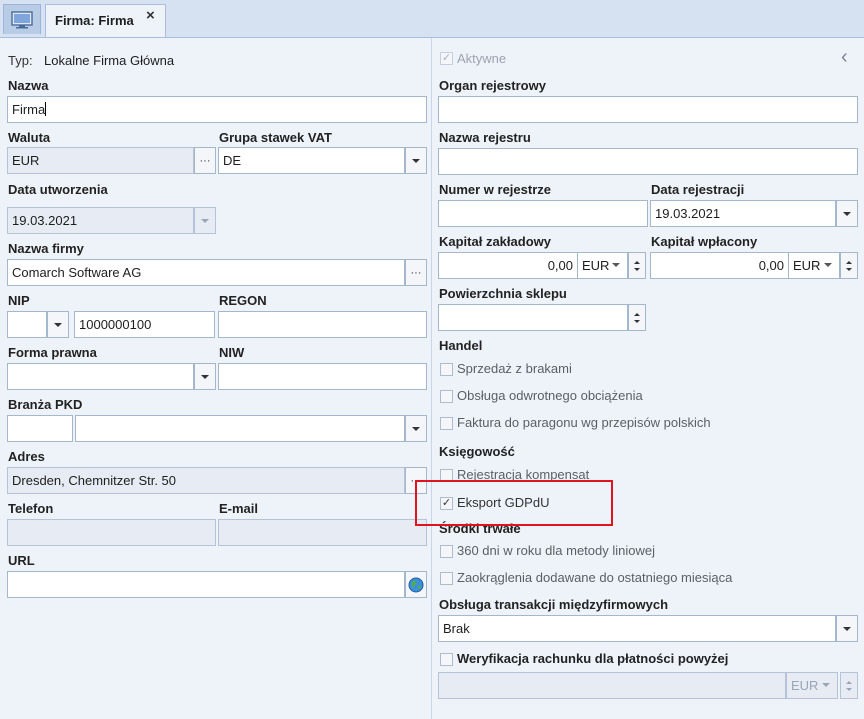 This screenshot has width=864, height=719. What do you see at coordinates (844, 57) in the screenshot?
I see `collapse-panel-icon: ‹` at bounding box center [844, 57].